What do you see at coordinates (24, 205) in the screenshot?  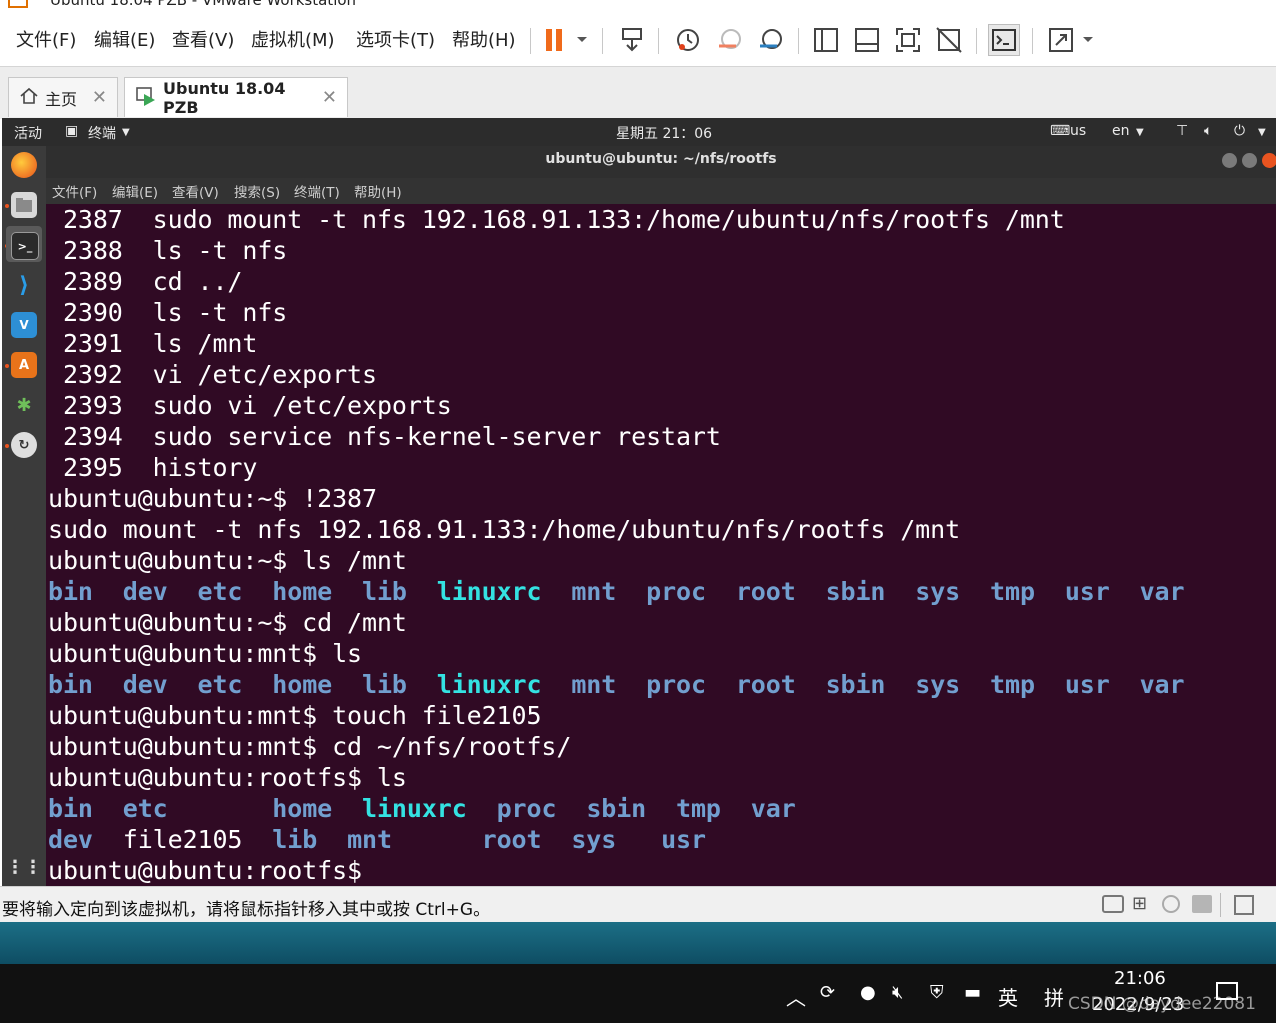 I see `files-icon` at bounding box center [24, 205].